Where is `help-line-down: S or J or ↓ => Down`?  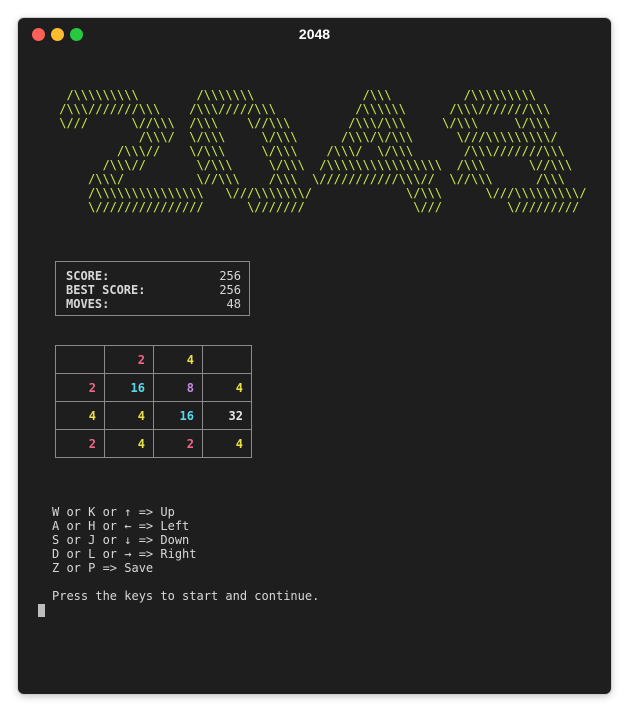
help-line-down: S or J or ↓ => Down is located at coordinates (121, 540).